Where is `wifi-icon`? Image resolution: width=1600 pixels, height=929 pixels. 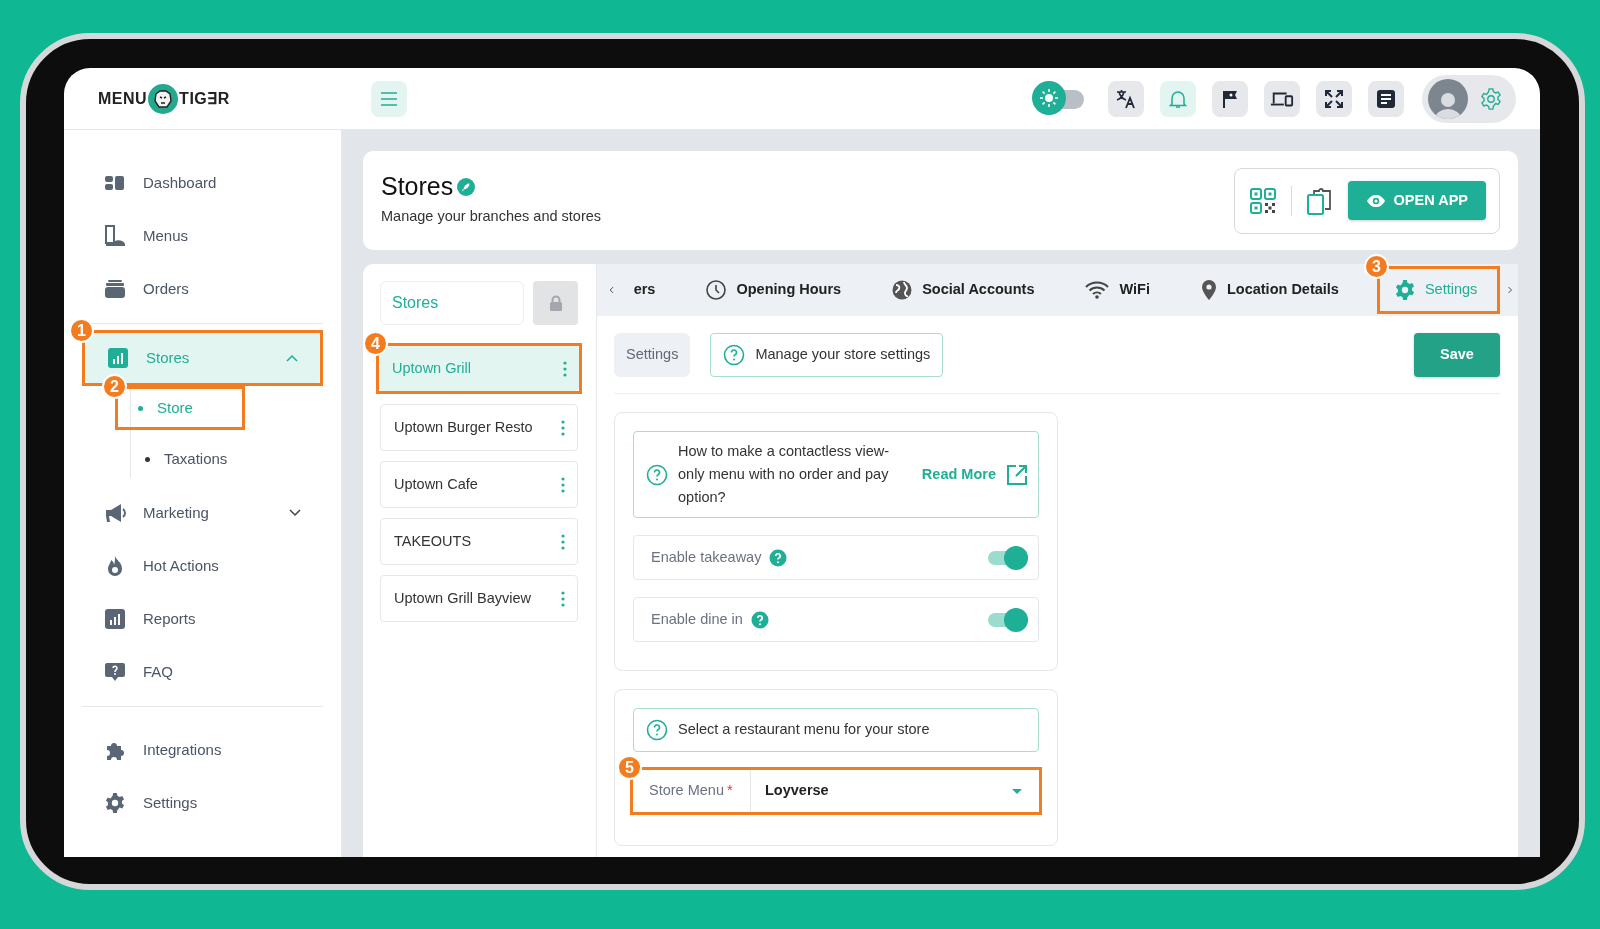
wifi-icon is located at coordinates (1097, 290).